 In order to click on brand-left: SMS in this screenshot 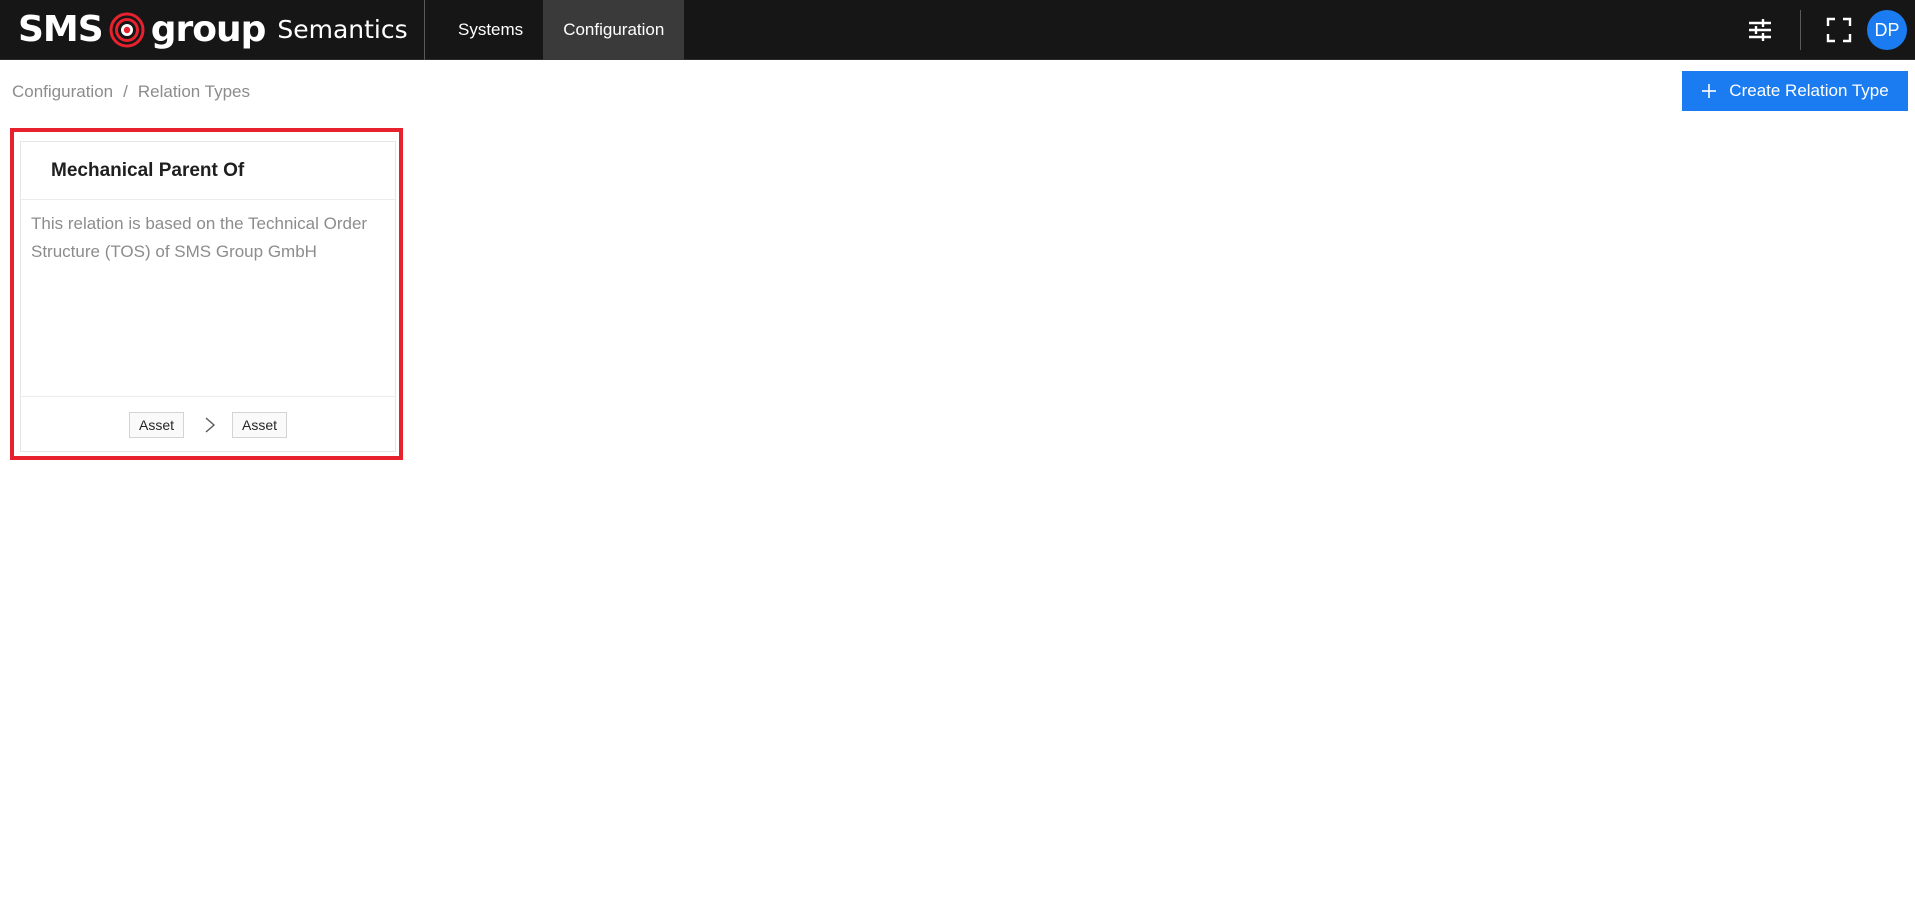, I will do `click(61, 29)`.